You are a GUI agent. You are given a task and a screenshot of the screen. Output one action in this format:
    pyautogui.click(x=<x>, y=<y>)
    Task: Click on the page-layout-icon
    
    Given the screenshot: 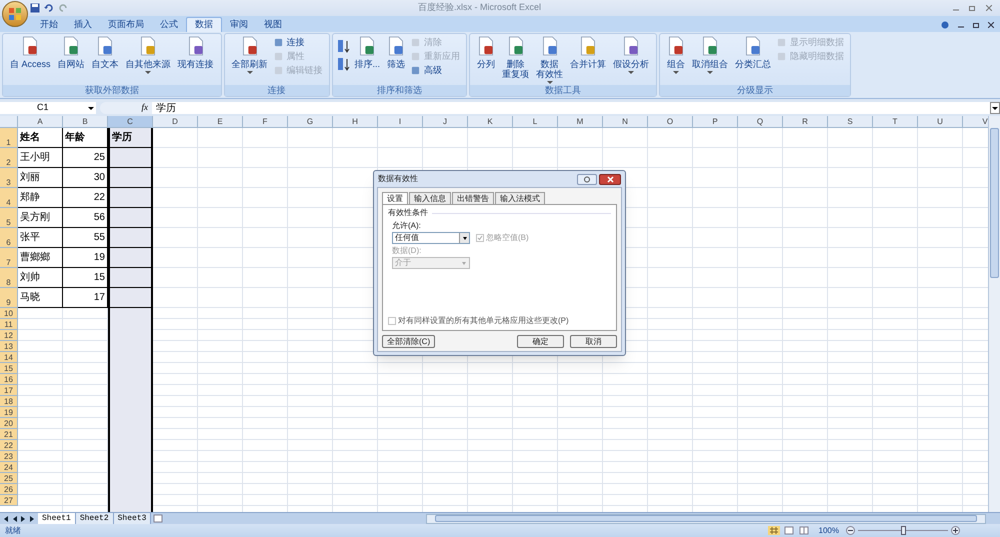 What is the action you would take?
    pyautogui.click(x=788, y=530)
    